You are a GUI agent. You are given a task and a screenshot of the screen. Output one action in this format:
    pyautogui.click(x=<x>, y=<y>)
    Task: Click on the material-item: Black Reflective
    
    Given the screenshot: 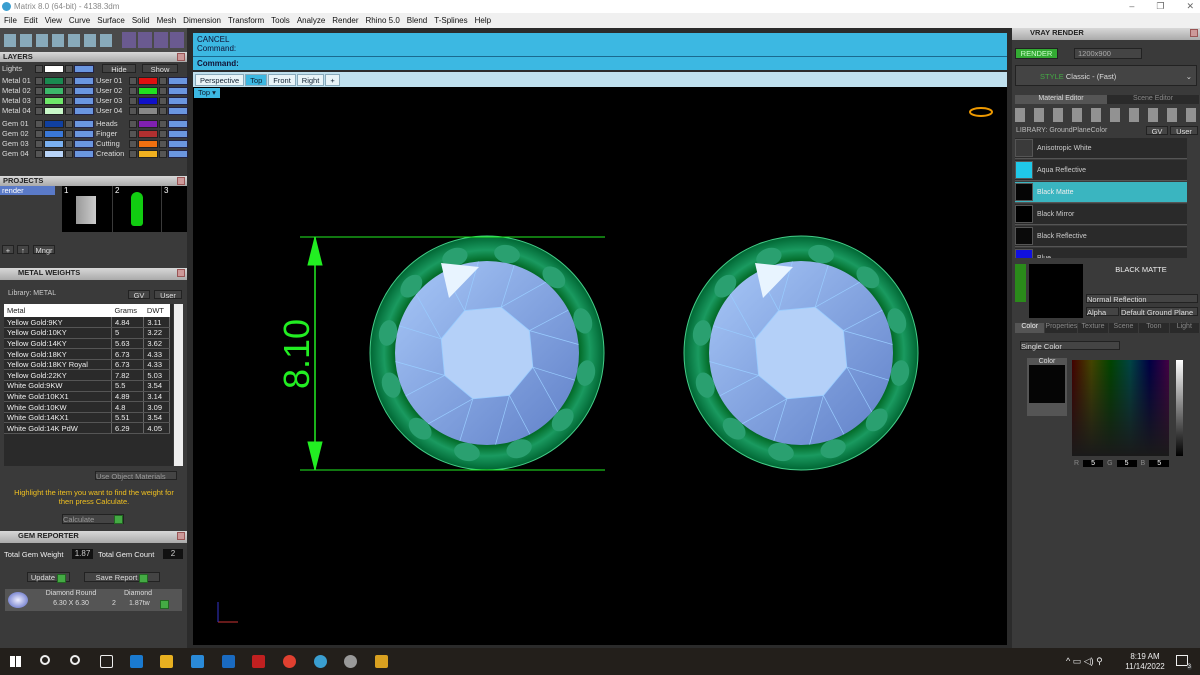 What is the action you would take?
    pyautogui.click(x=1101, y=236)
    